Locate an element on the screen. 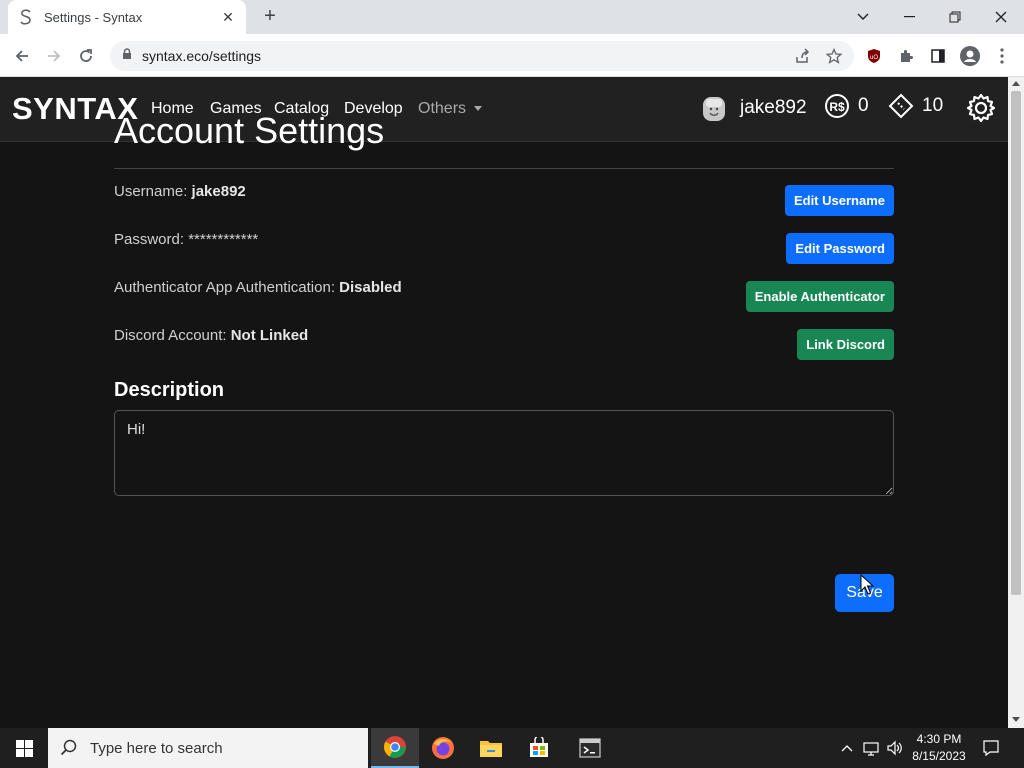 Image resolution: width=1024 pixels, height=768 pixels. clock-time: 4:30 PM is located at coordinates (939, 739).